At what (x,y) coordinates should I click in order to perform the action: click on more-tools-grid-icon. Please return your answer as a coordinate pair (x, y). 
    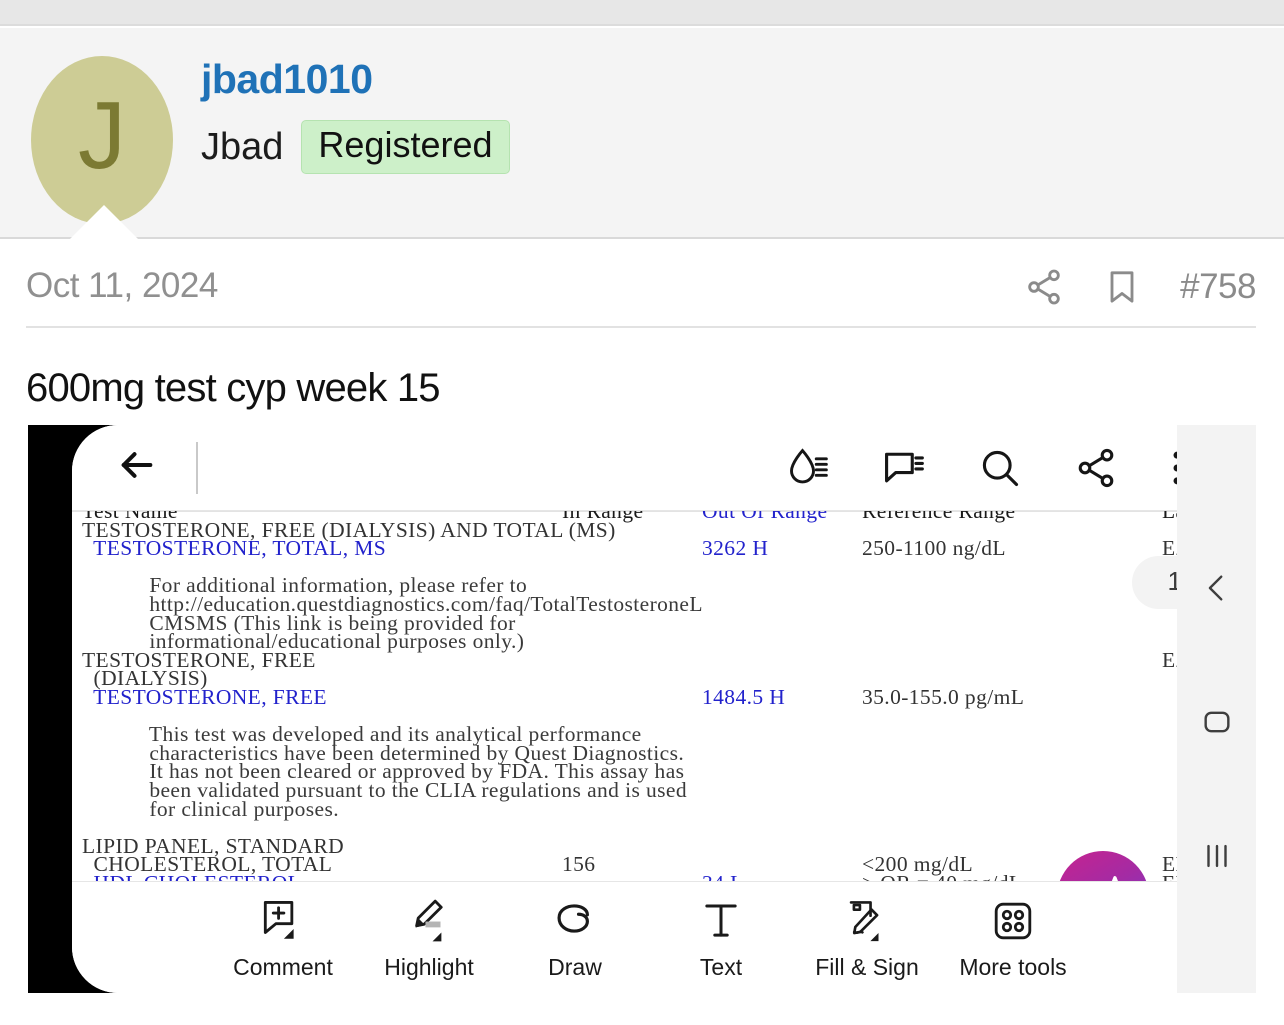
    Looking at the image, I should click on (1013, 921).